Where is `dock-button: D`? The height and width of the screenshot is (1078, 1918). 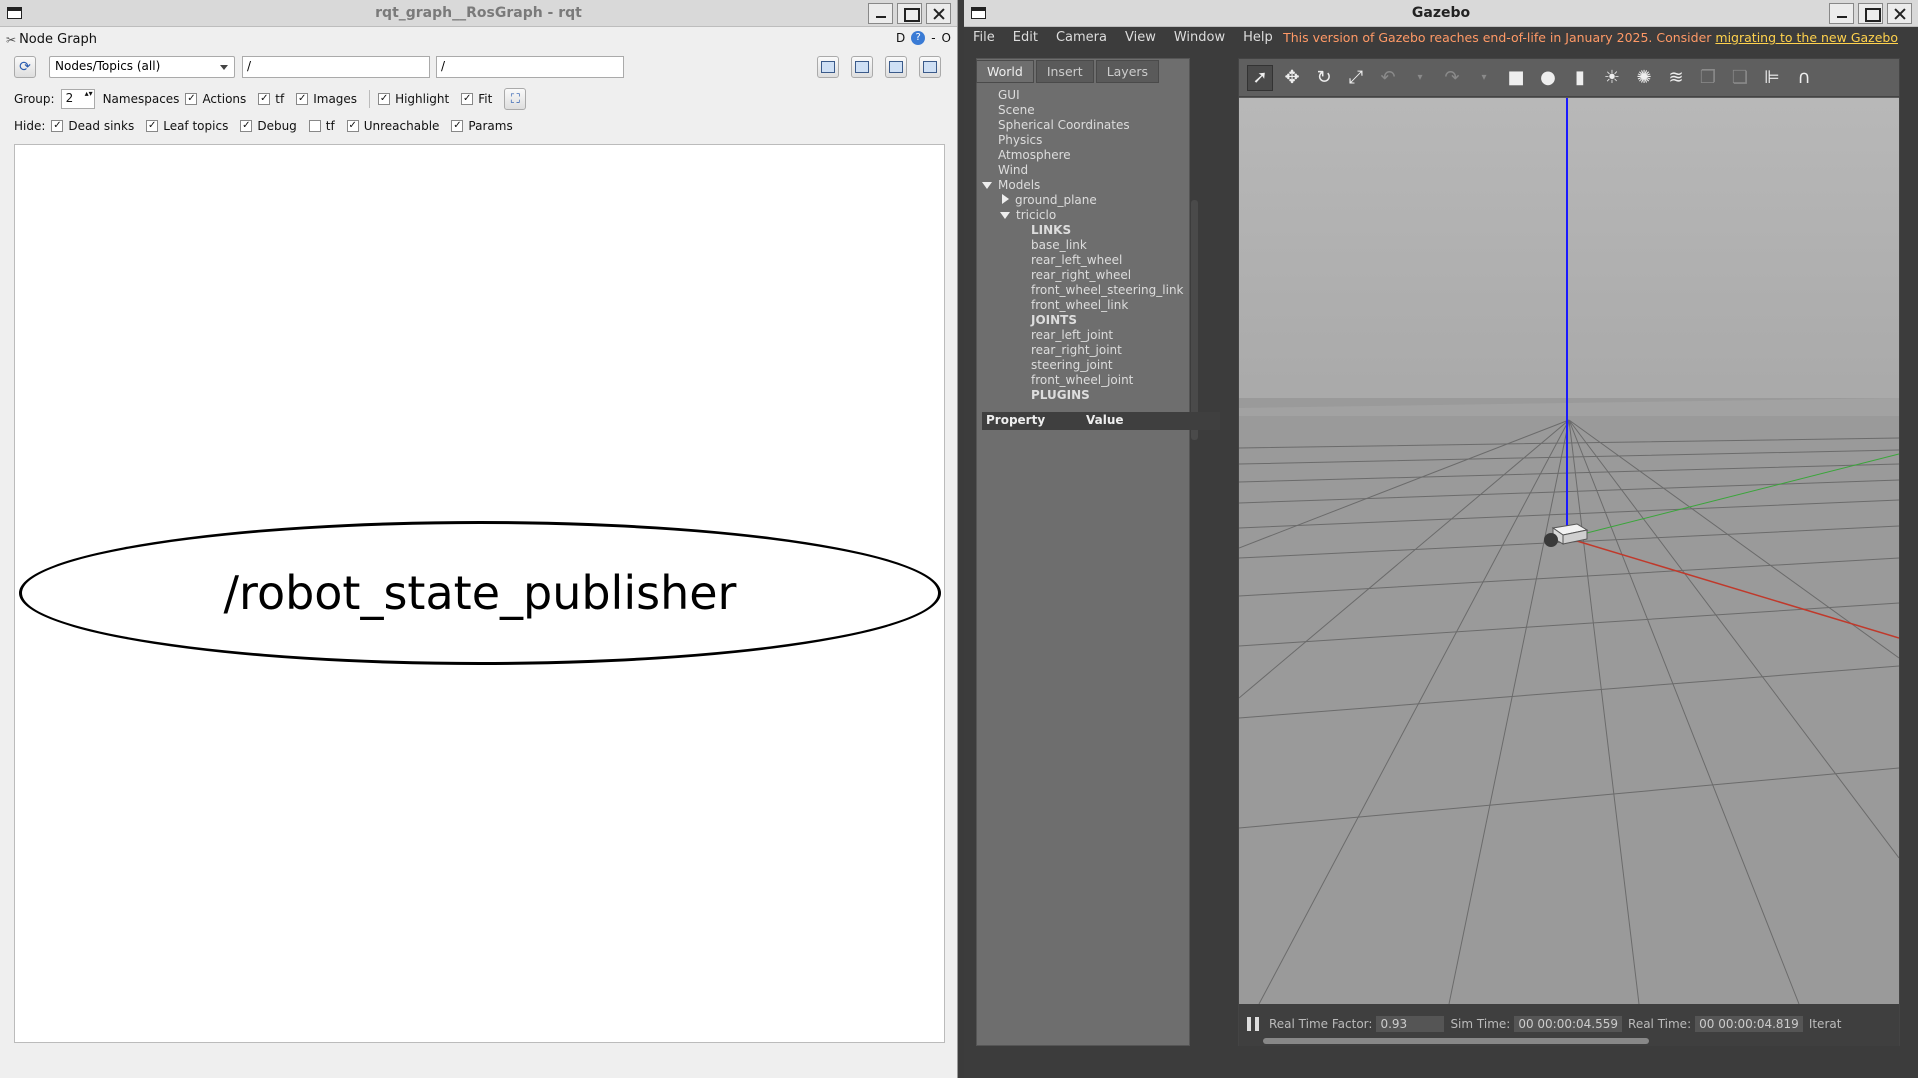
dock-button: D is located at coordinates (900, 38).